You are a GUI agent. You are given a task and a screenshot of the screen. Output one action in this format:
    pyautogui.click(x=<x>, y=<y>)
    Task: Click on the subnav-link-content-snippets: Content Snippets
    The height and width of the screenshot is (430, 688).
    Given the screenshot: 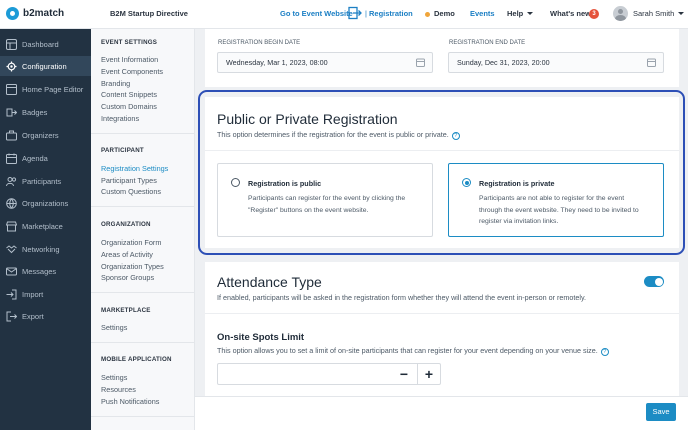 What is the action you would take?
    pyautogui.click(x=129, y=94)
    